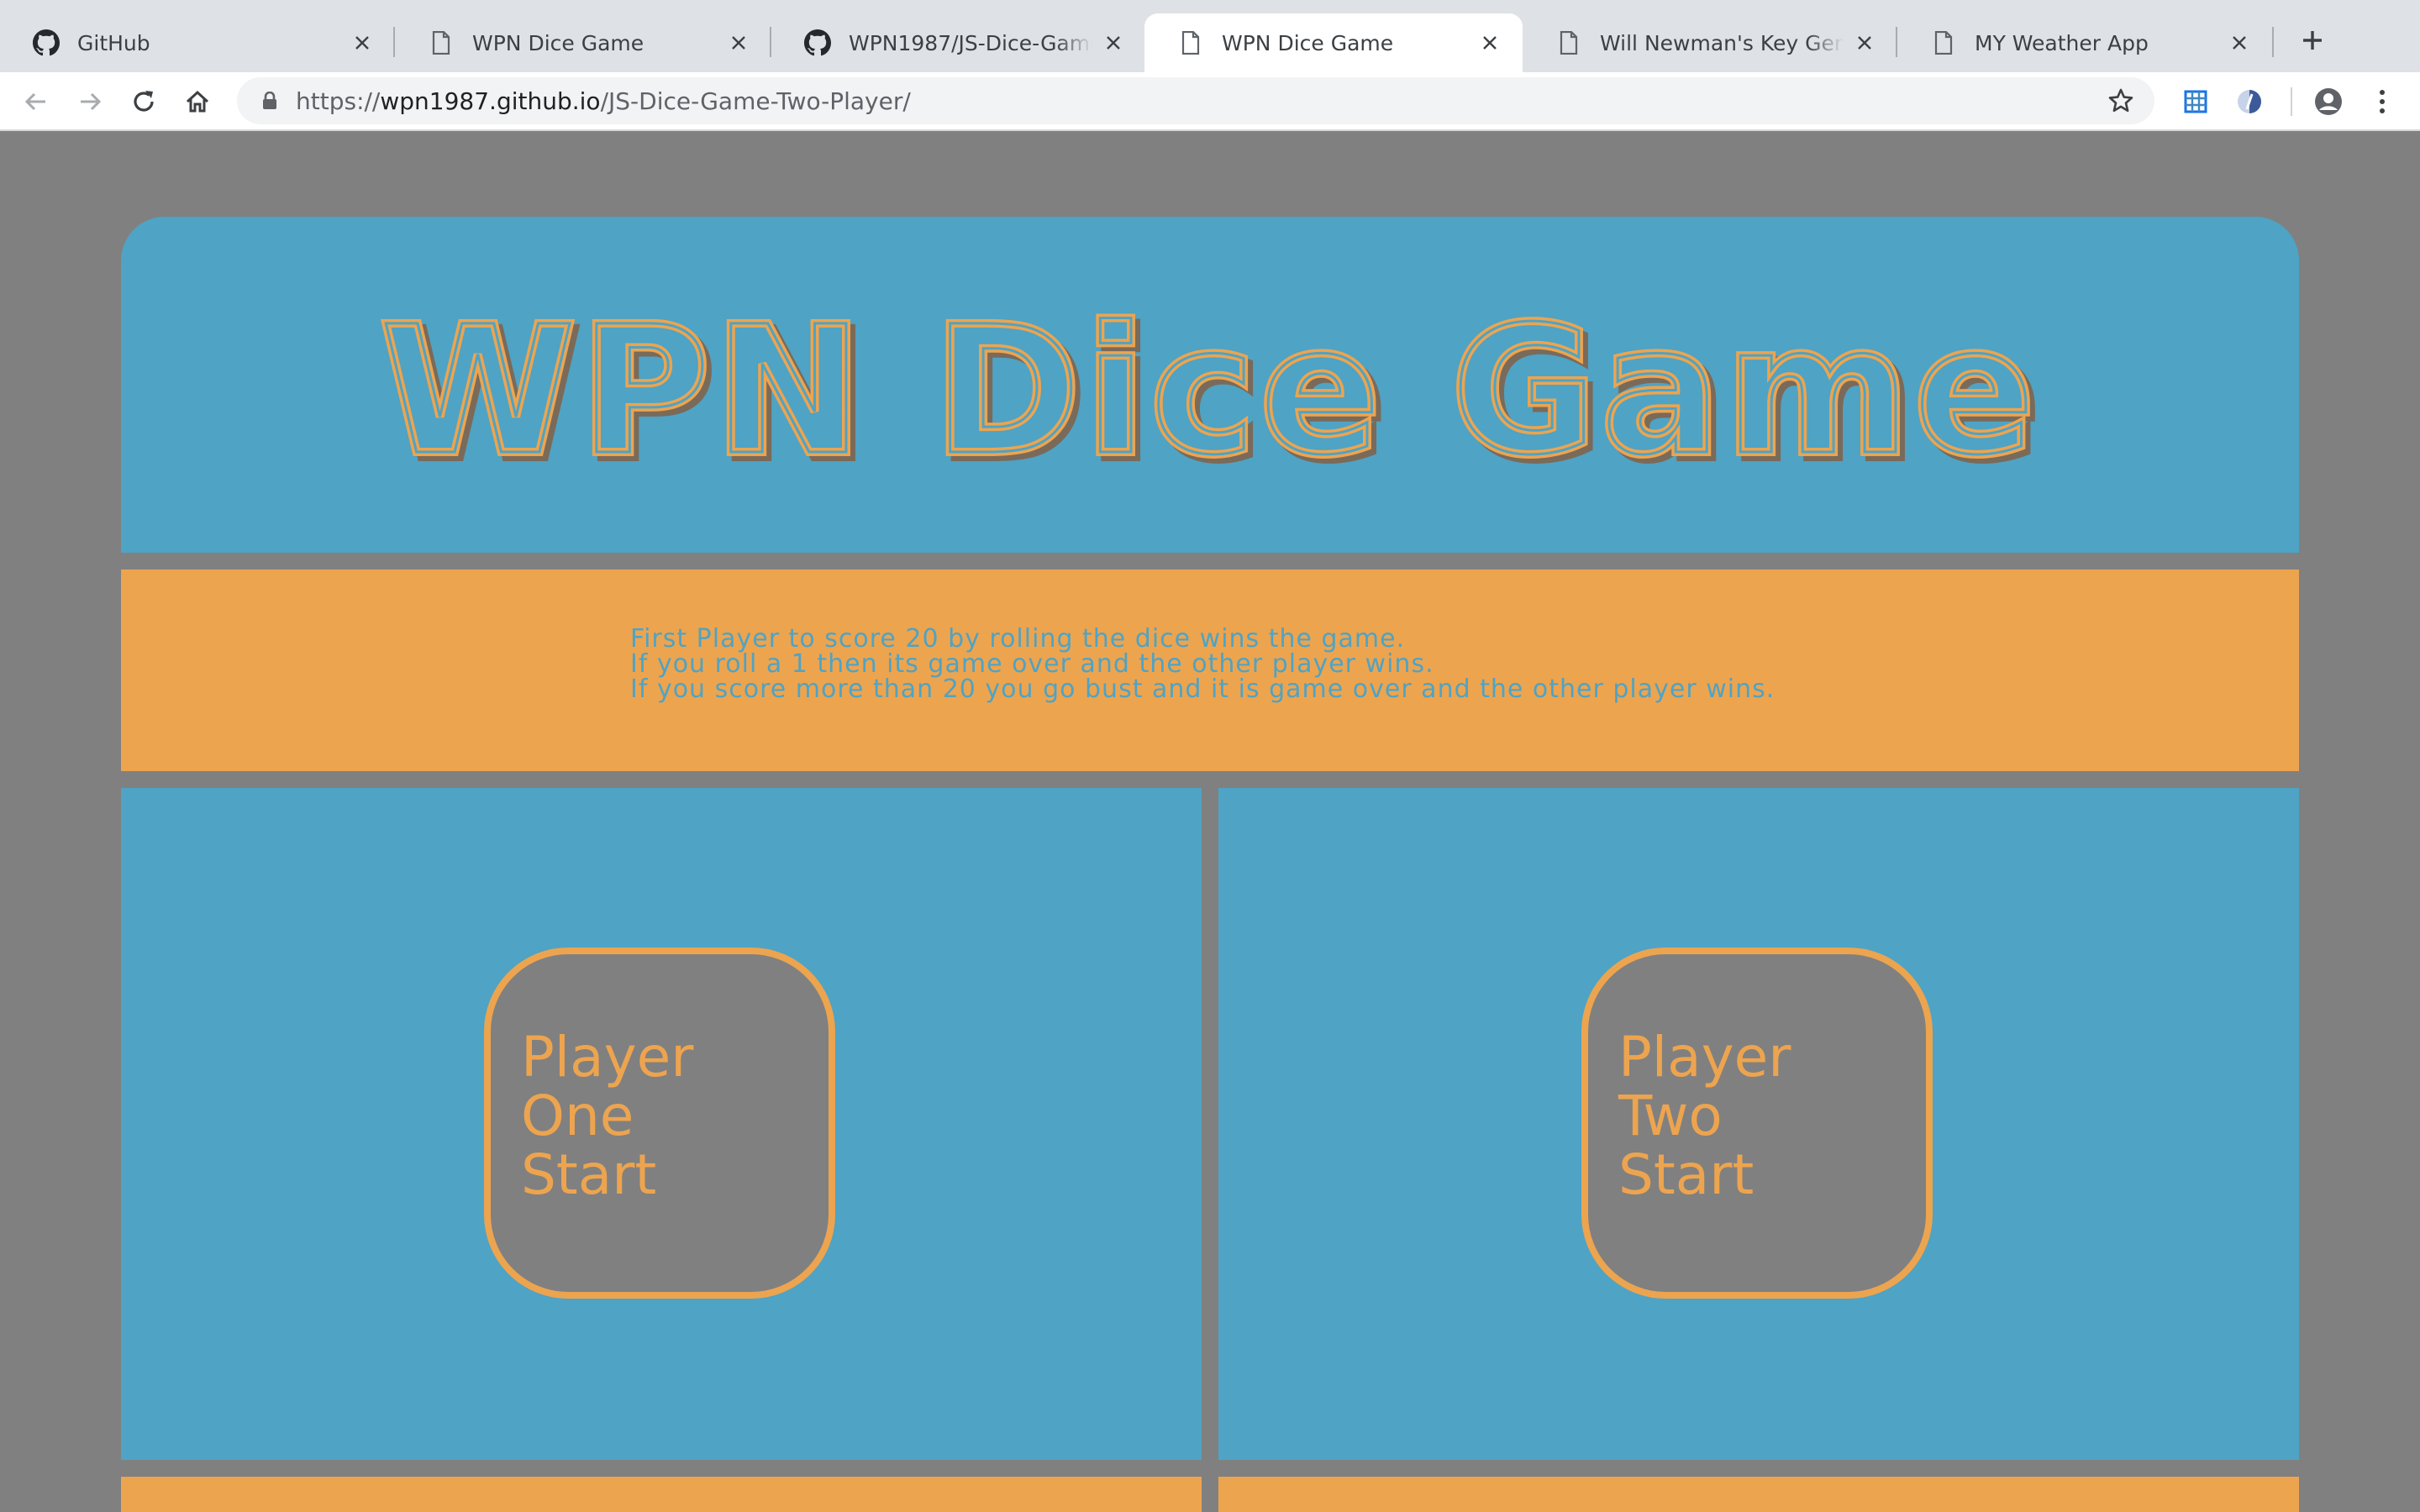 The height and width of the screenshot is (1512, 2420). What do you see at coordinates (197, 42) in the screenshot?
I see `tab-github: GitHub` at bounding box center [197, 42].